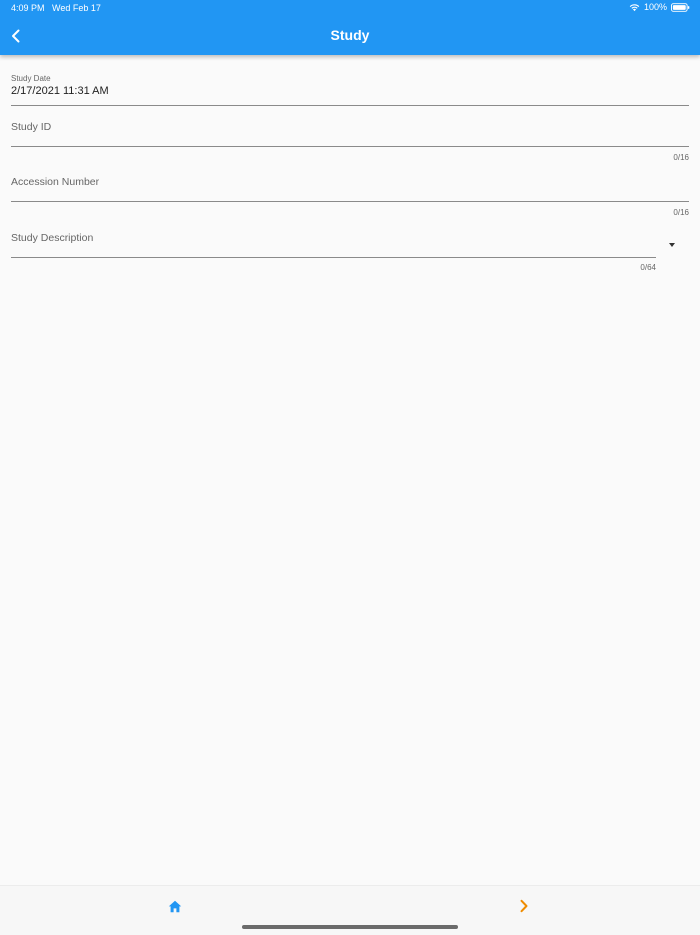 The height and width of the screenshot is (935, 700). Describe the element at coordinates (350, 146) in the screenshot. I see `study-id-underline` at that location.